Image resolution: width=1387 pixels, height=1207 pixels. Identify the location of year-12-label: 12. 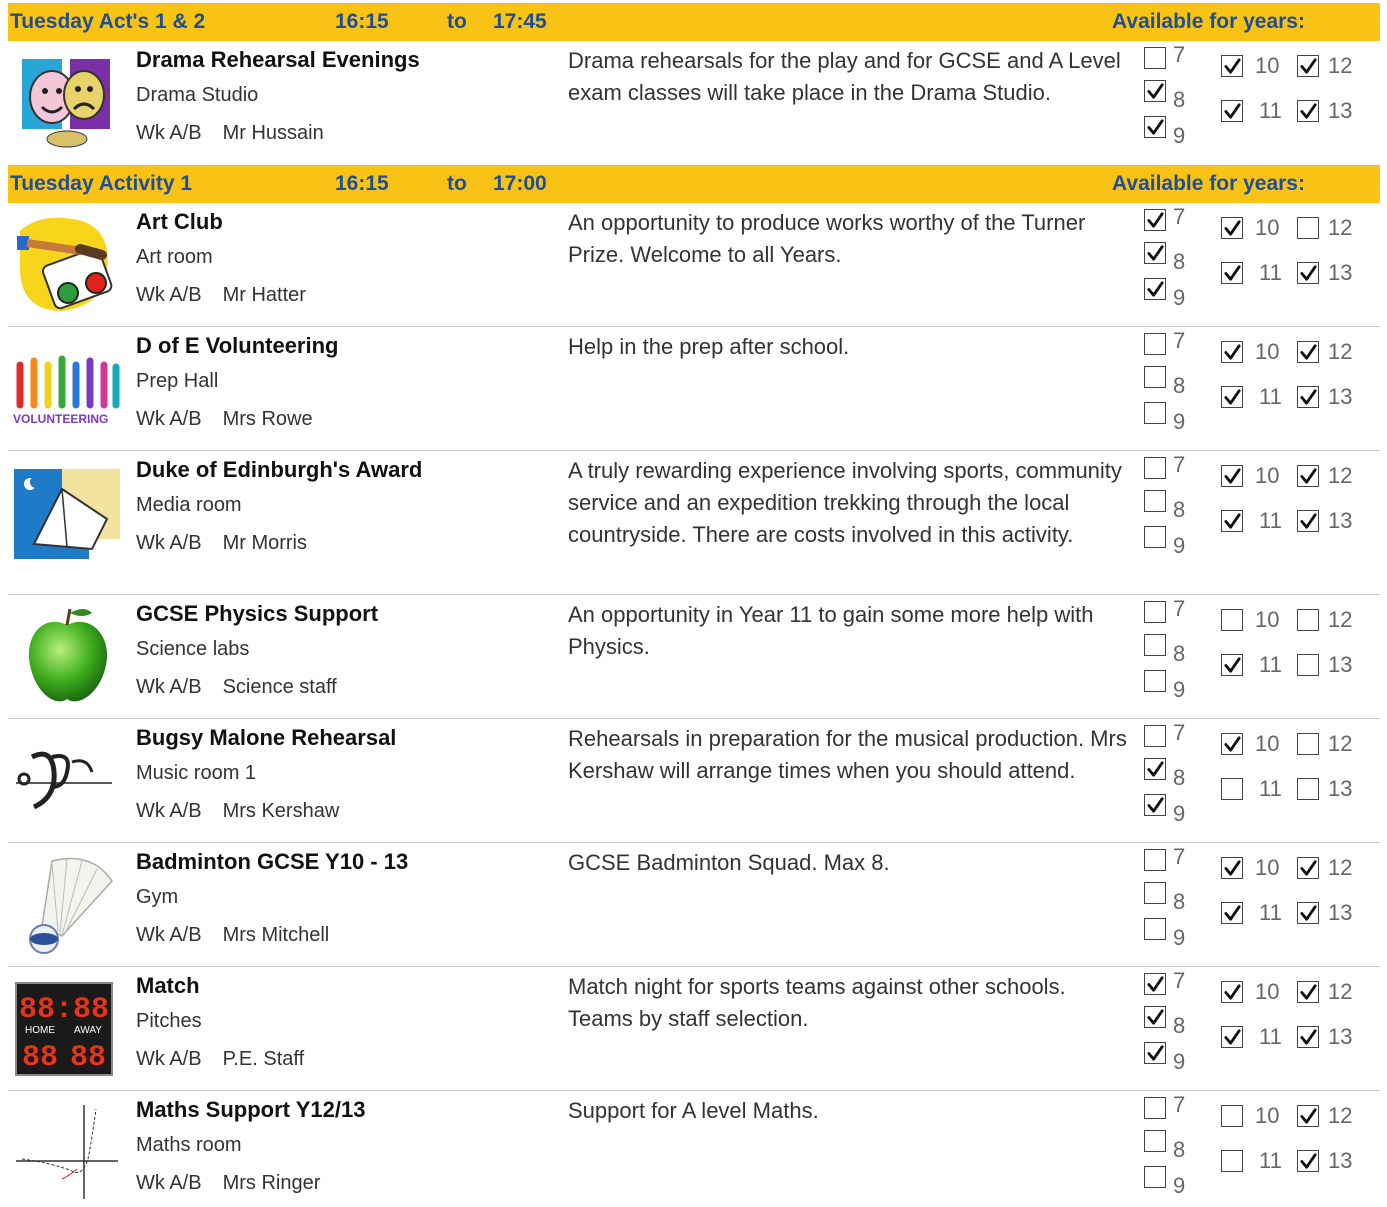
(1340, 475).